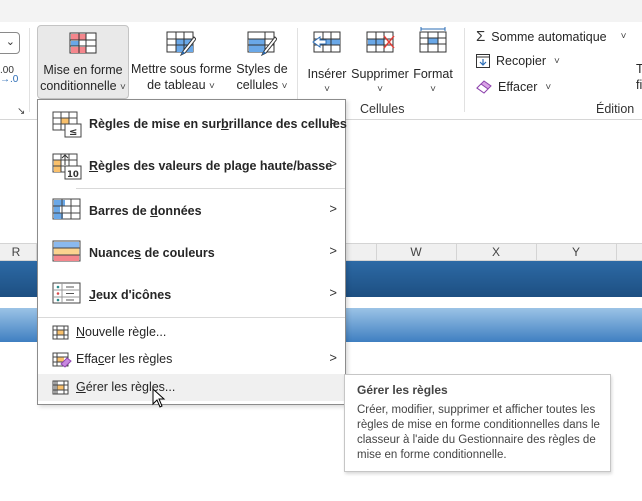  What do you see at coordinates (152, 253) in the screenshot?
I see `menu-item-label: Nuances de couleurs` at bounding box center [152, 253].